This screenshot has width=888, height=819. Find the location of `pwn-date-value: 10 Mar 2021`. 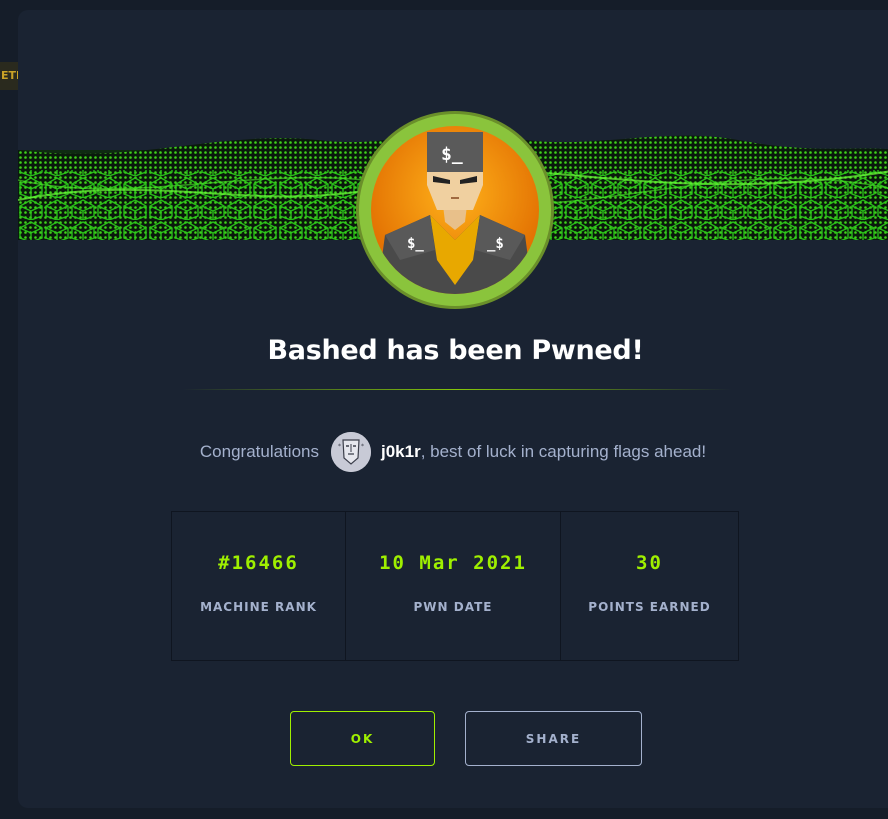

pwn-date-value: 10 Mar 2021 is located at coordinates (453, 563).